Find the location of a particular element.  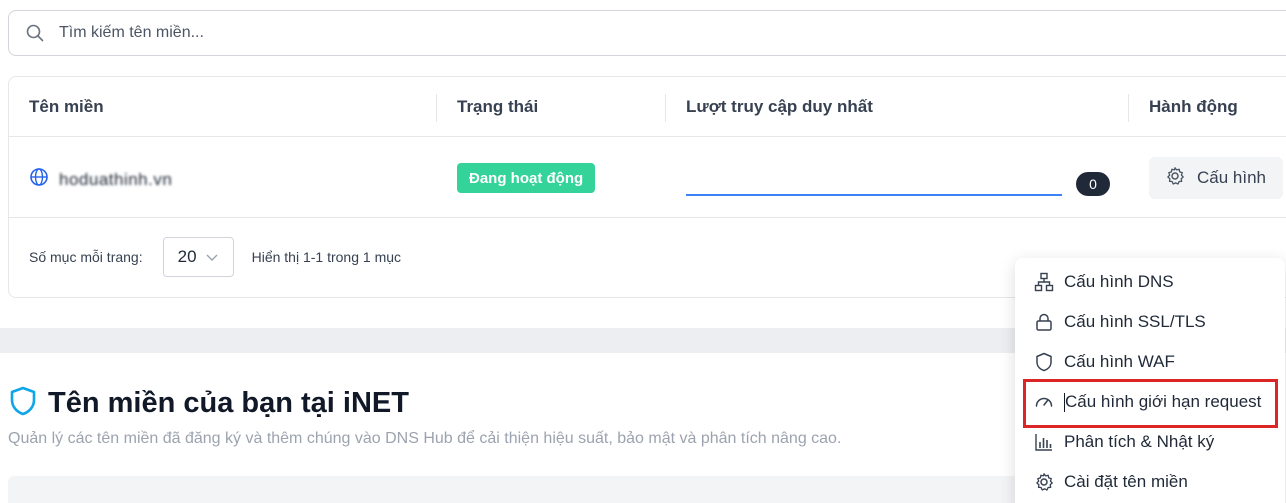

menu-item-analytics-logs: Phân tích & Nhật ký is located at coordinates (1150, 442).